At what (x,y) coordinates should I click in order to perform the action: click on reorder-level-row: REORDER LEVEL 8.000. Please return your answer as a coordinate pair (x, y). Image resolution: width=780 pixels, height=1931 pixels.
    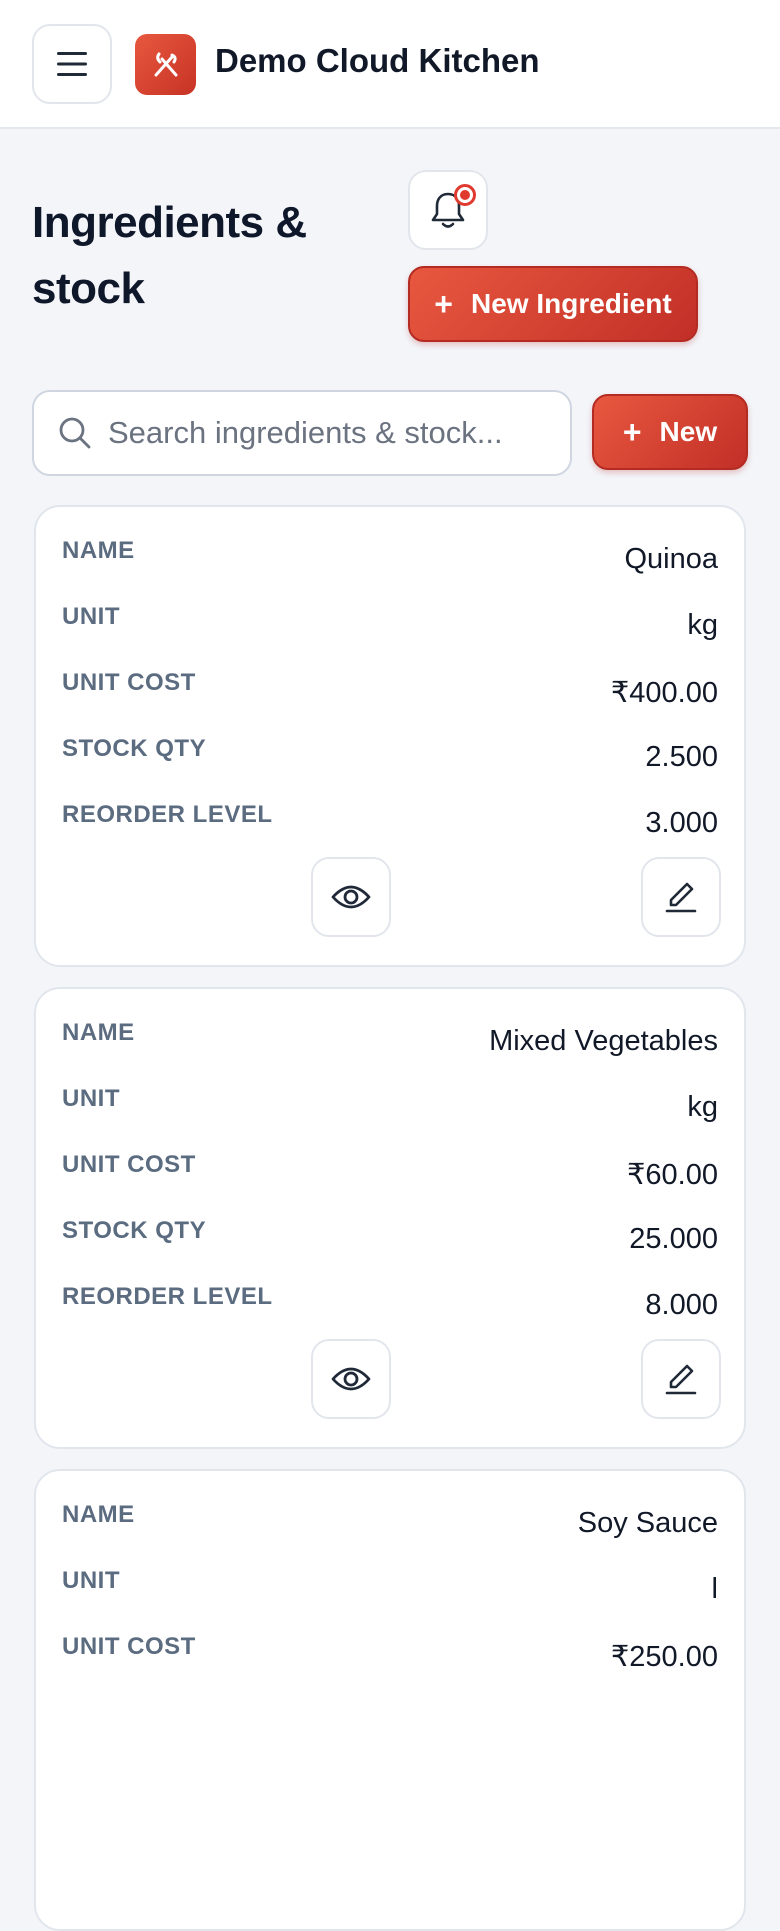
    Looking at the image, I should click on (390, 1300).